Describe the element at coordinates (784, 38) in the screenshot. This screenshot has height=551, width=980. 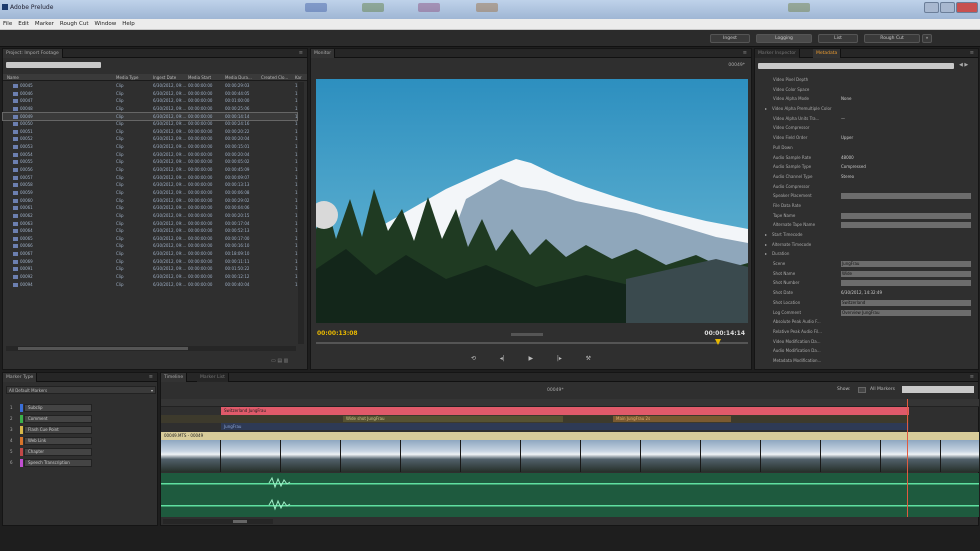
I see `workspace-logging: Logging` at that location.